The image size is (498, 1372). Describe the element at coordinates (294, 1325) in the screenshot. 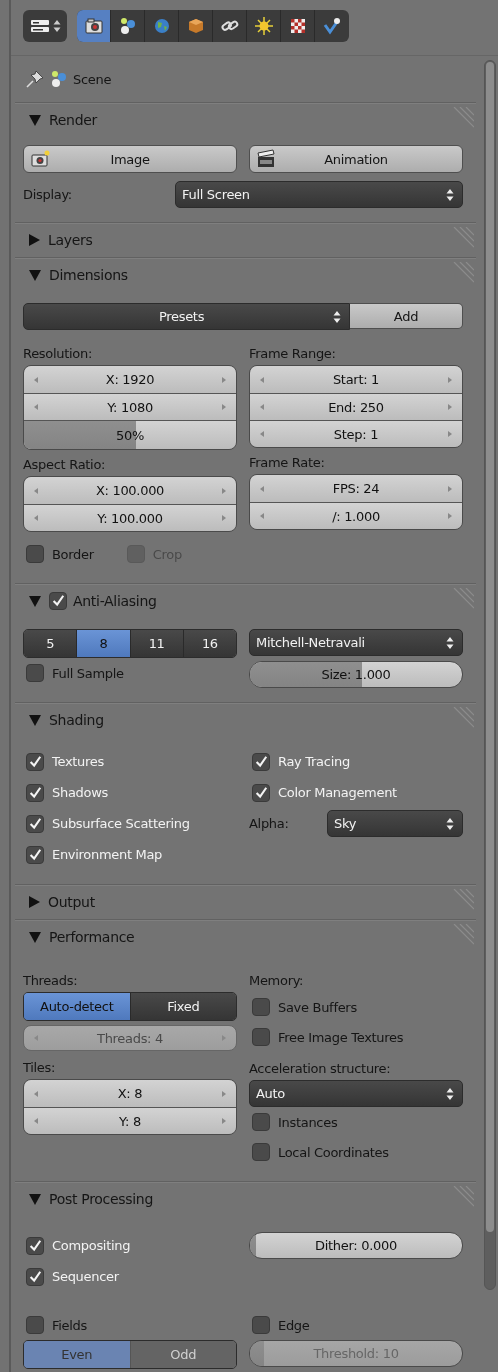

I see `checkbox-label: Edge` at that location.